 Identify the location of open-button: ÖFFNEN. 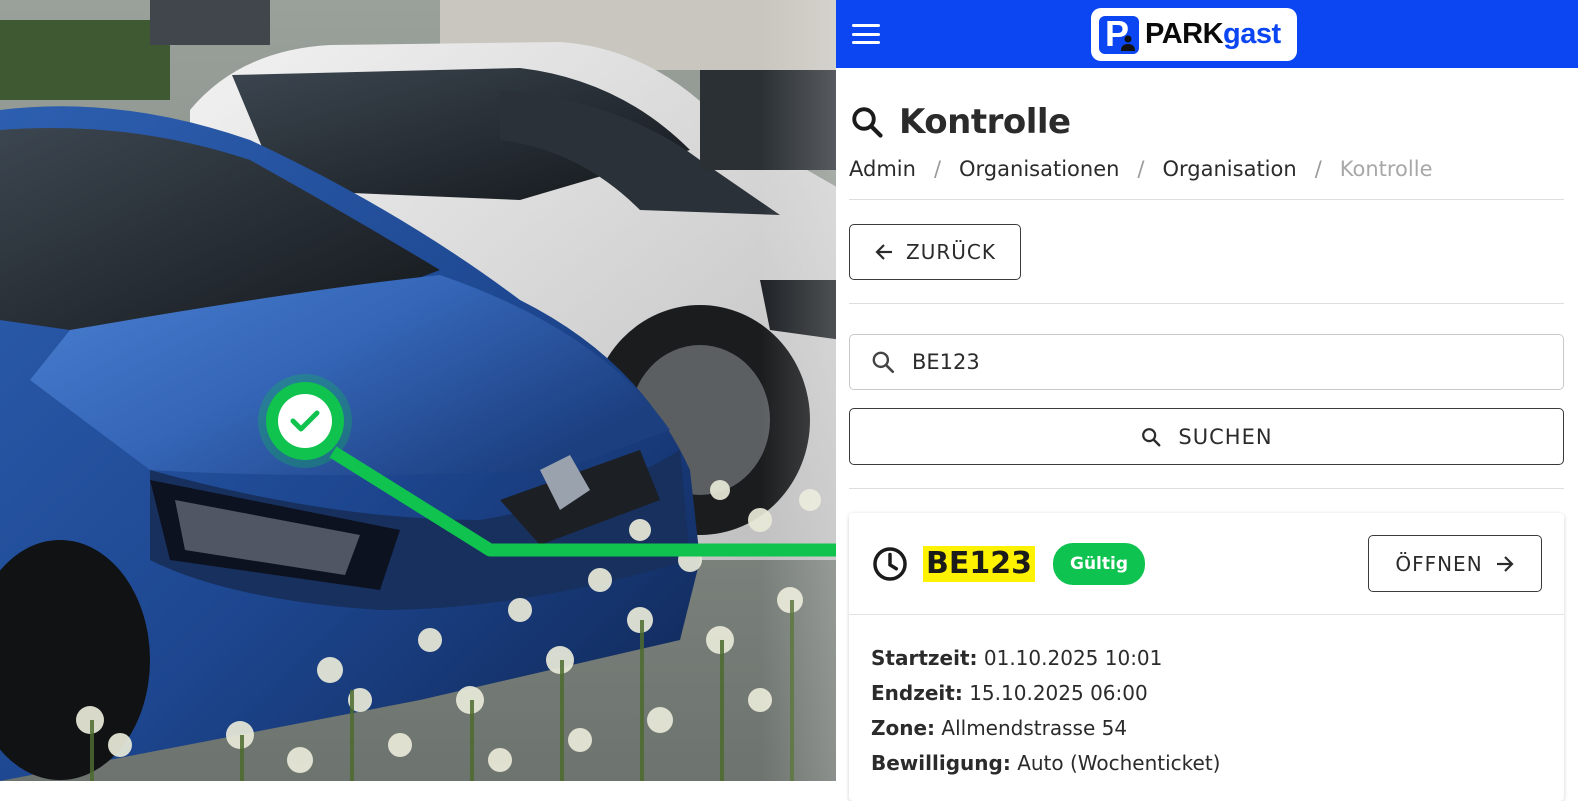
(1455, 563).